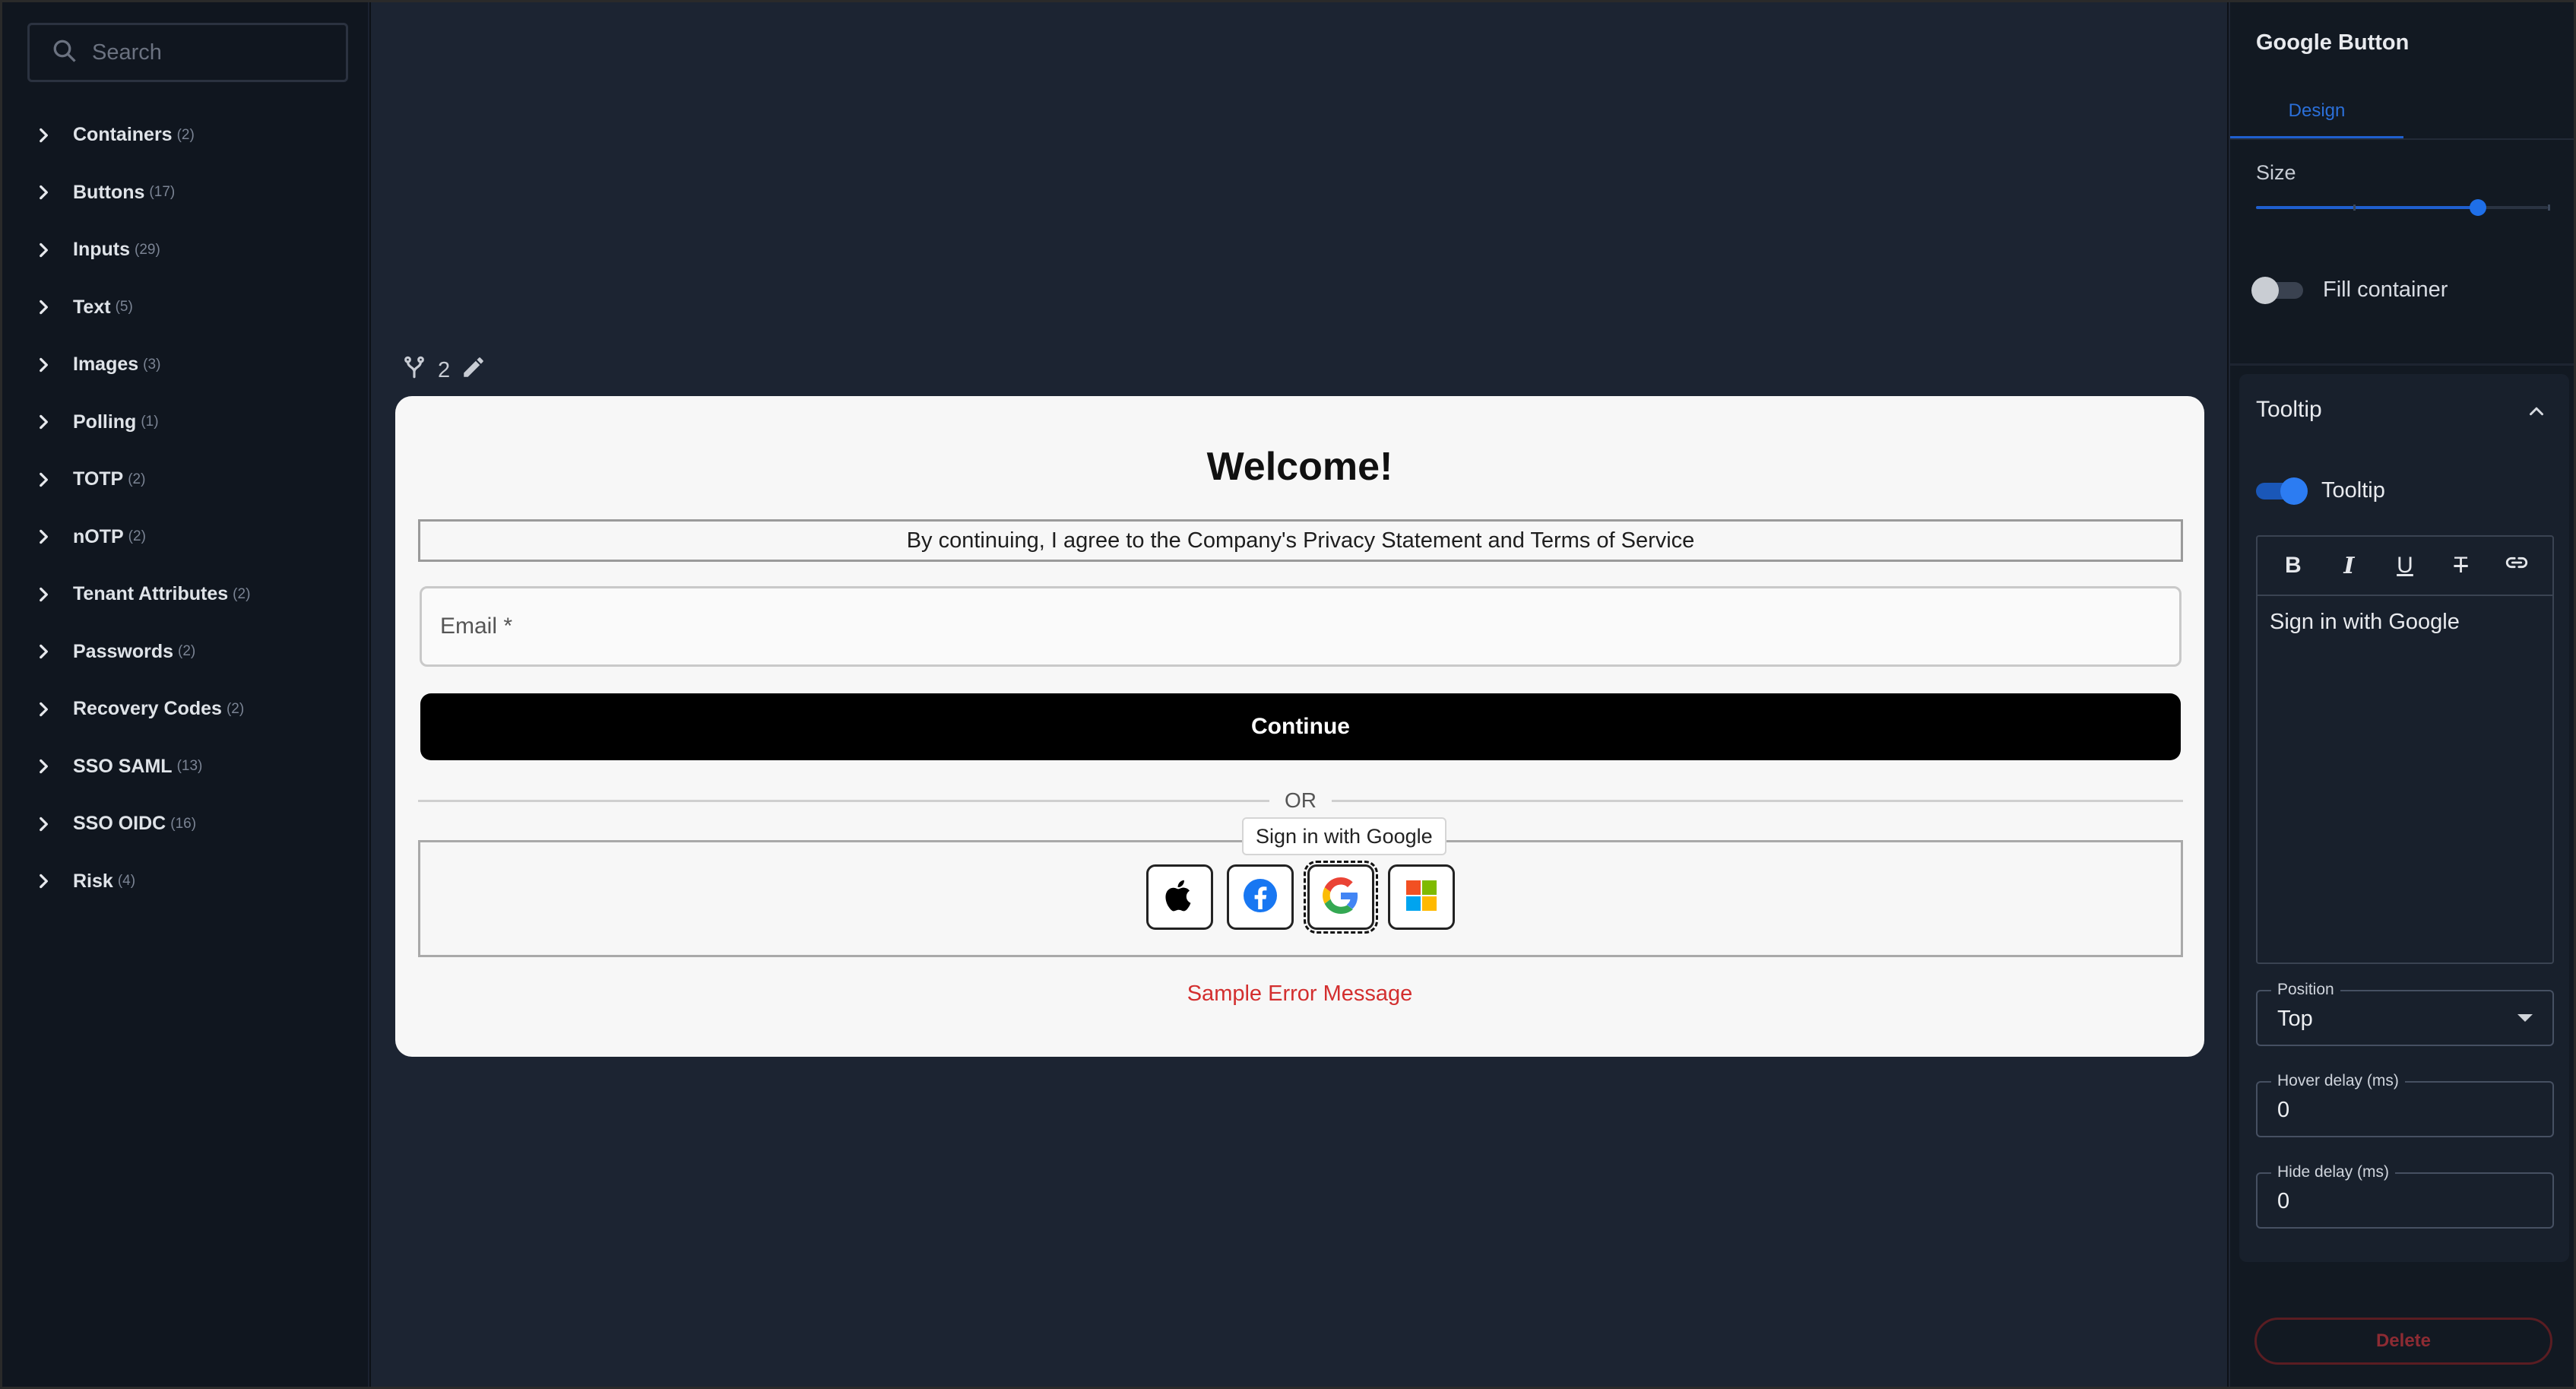  I want to click on sidebar-item-count: (29), so click(147, 250).